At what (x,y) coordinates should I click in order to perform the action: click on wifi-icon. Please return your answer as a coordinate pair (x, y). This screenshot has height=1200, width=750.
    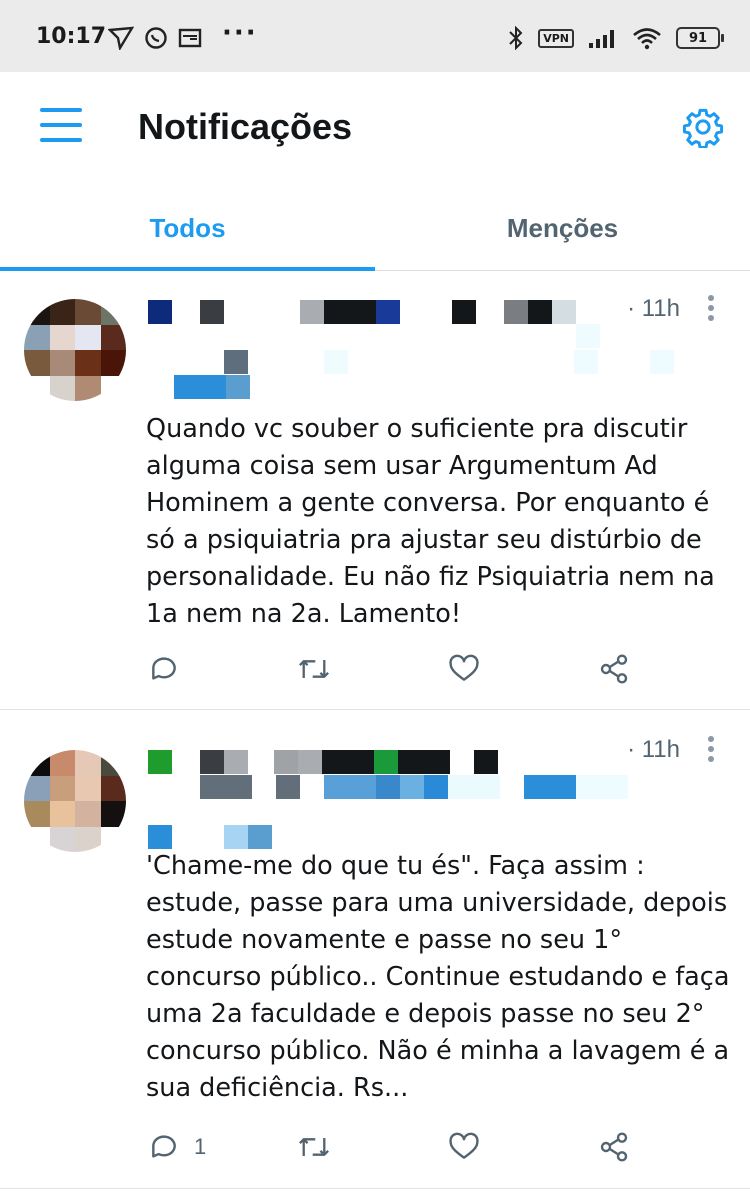
    Looking at the image, I should click on (647, 39).